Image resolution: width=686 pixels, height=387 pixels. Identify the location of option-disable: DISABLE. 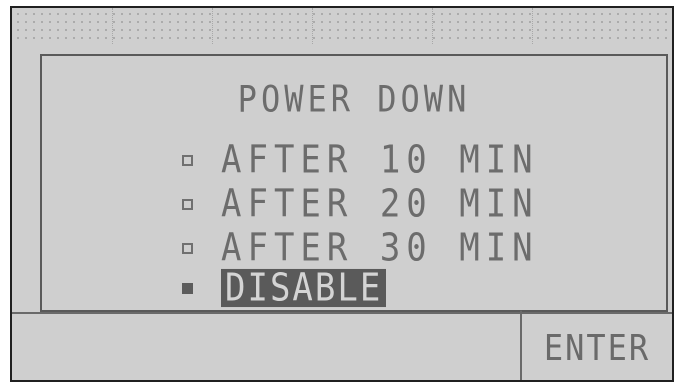
(284, 288).